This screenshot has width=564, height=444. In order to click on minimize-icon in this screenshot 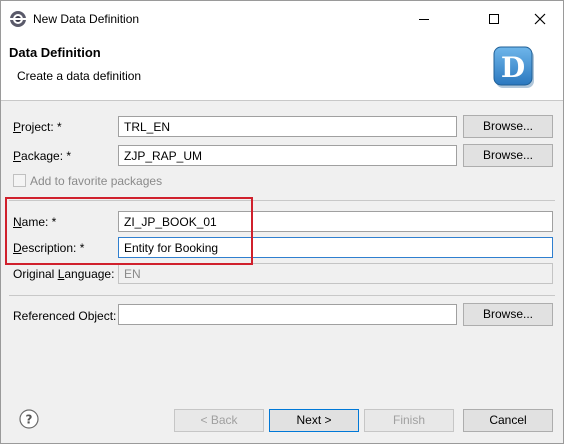, I will do `click(424, 19)`.